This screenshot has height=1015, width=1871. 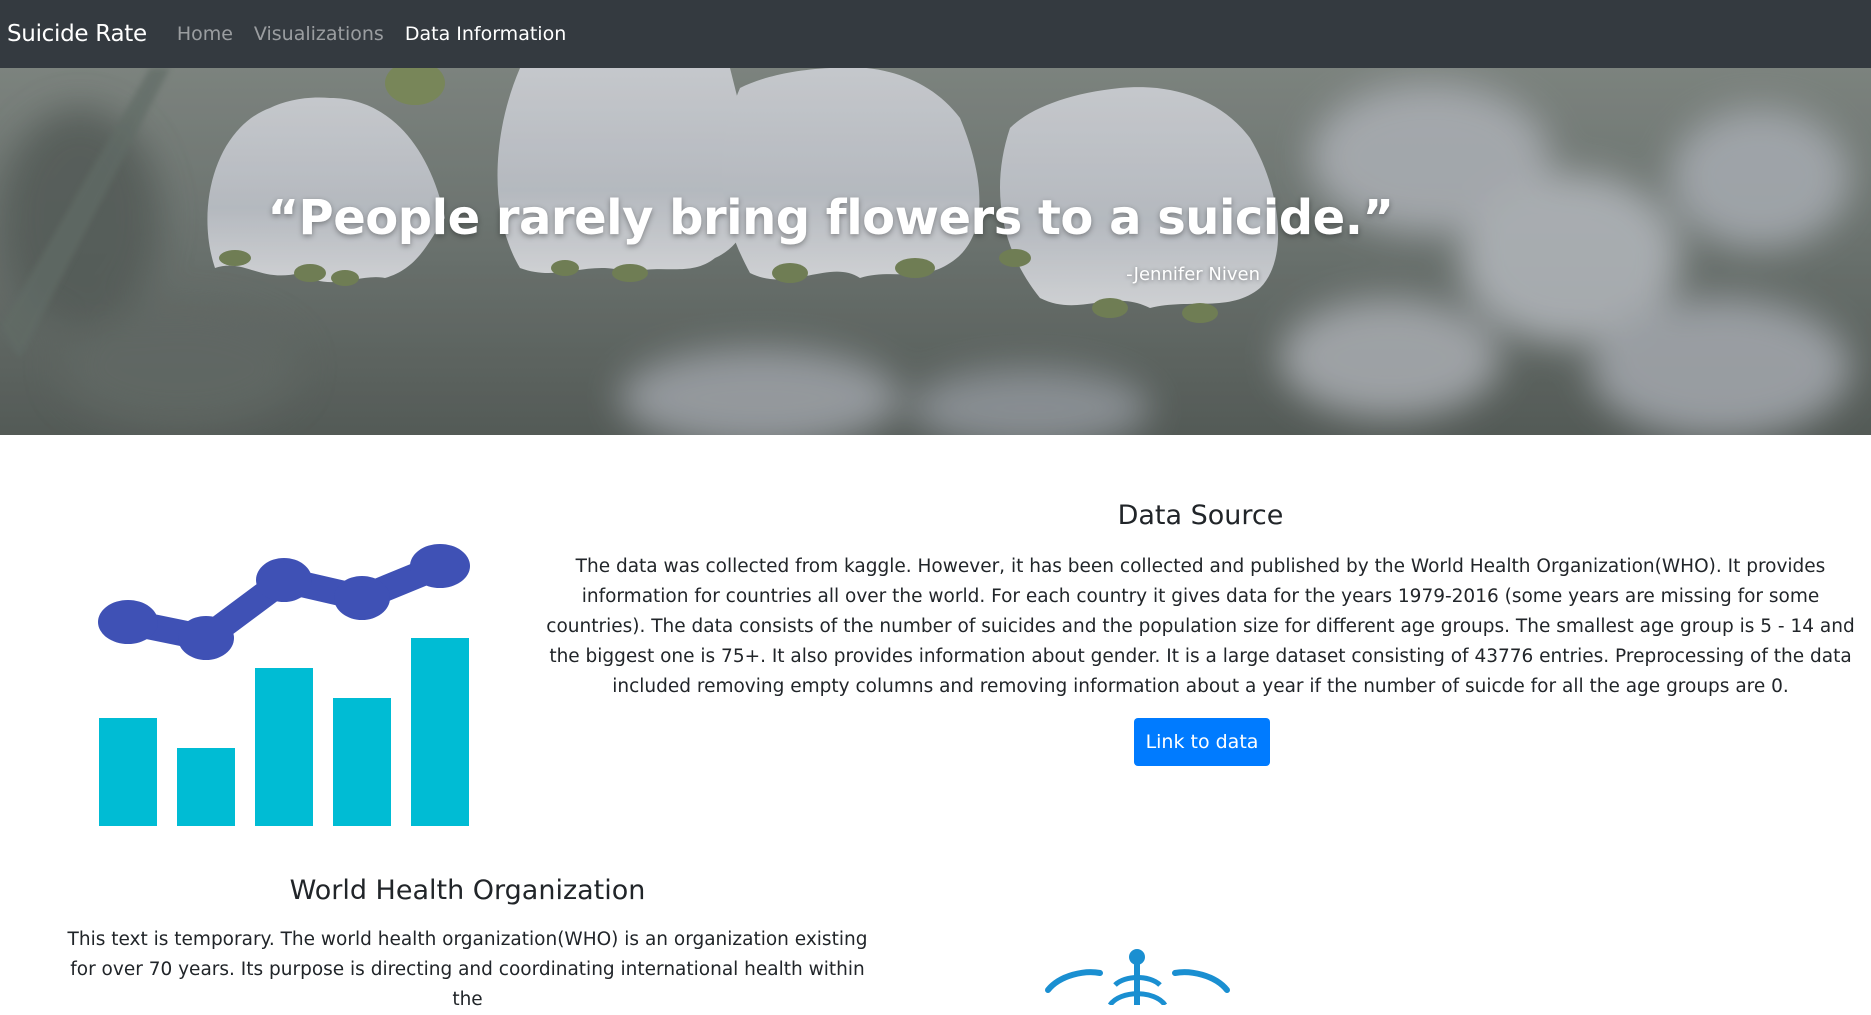 I want to click on link-to-data-button: Link to data, so click(x=1202, y=742).